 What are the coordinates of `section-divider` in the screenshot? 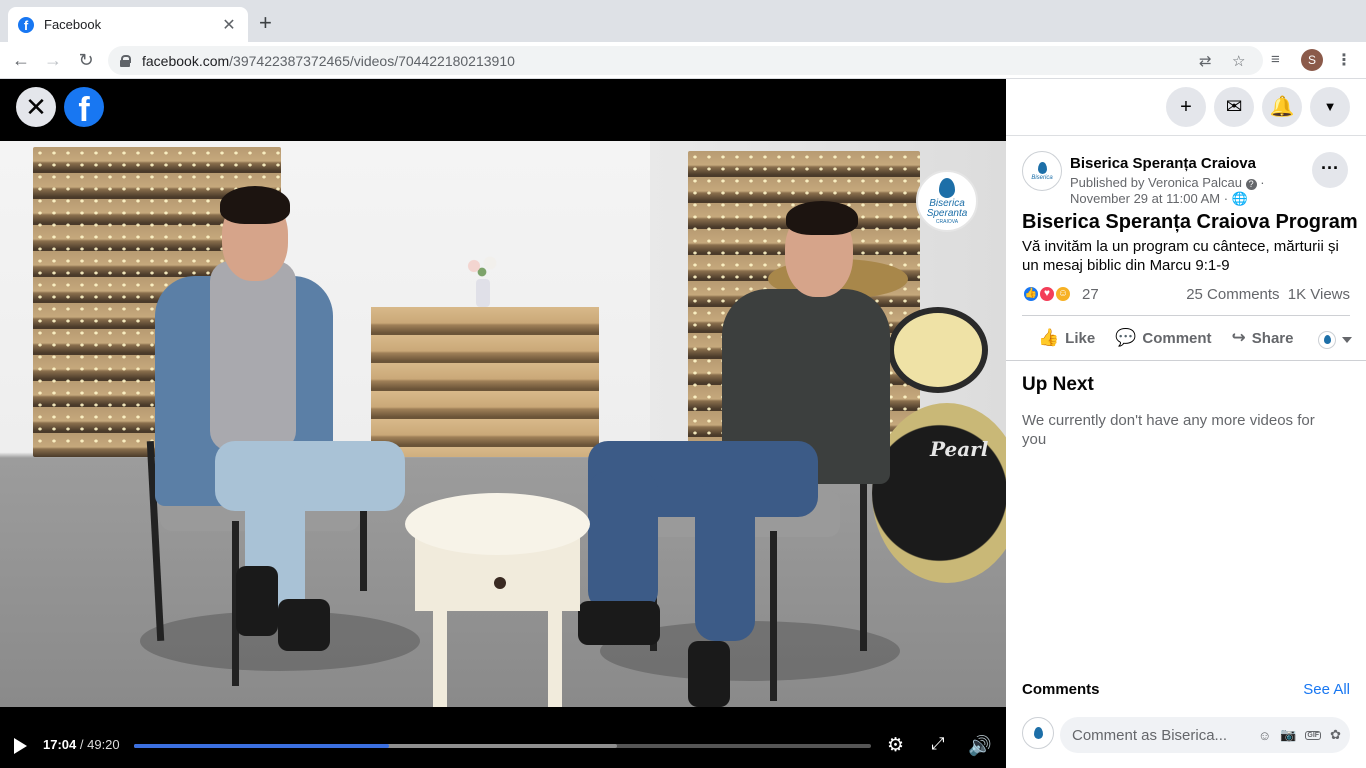 It's located at (1186, 360).